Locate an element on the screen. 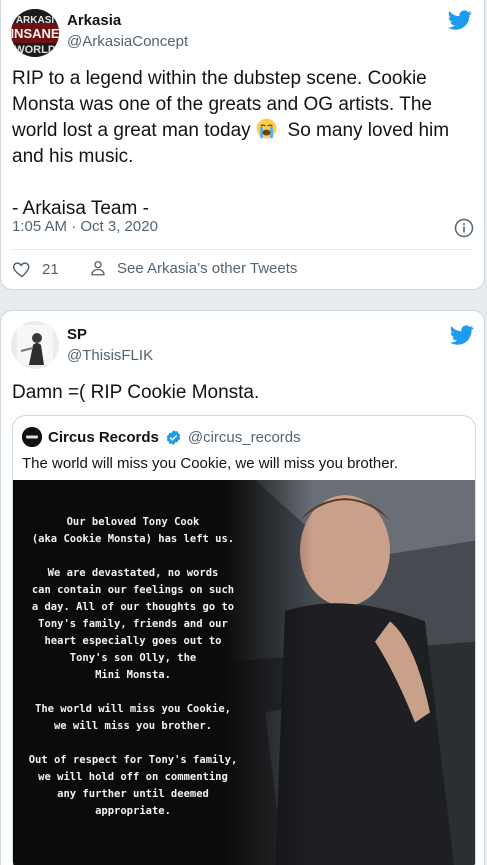 The width and height of the screenshot is (487, 865). verified-badge-icon is located at coordinates (173, 437).